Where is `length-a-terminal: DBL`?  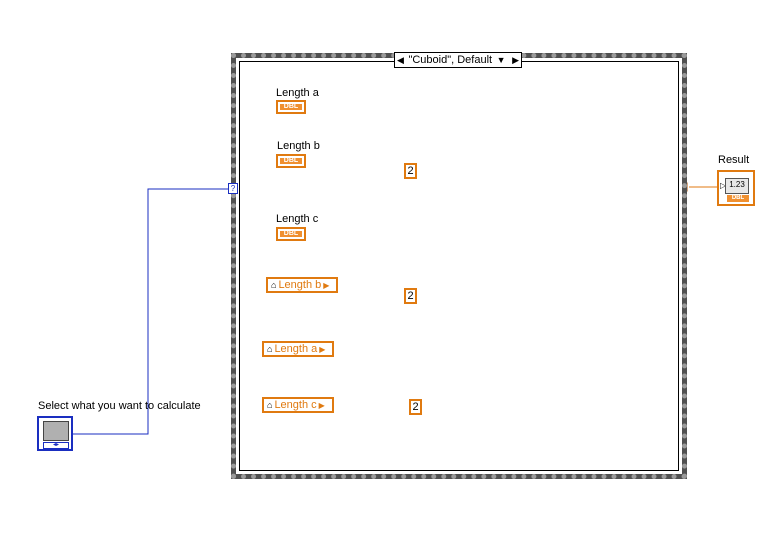 length-a-terminal: DBL is located at coordinates (291, 107).